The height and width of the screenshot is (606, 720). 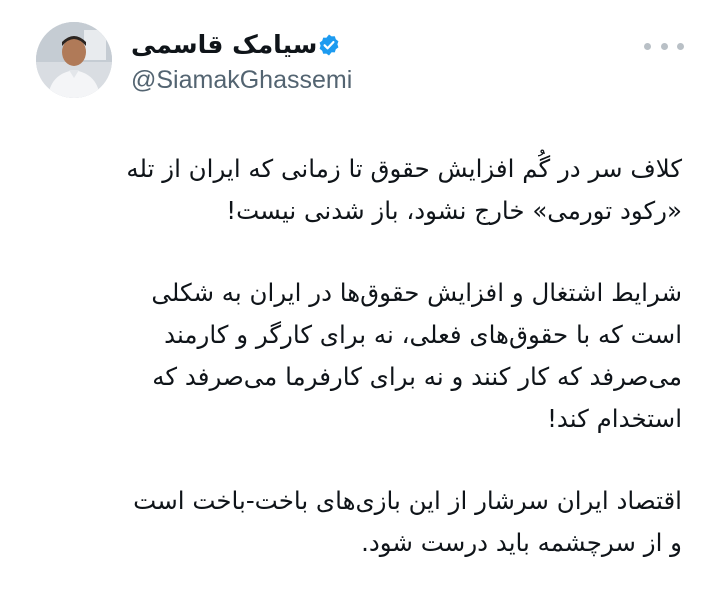 I want to click on author-handle: @SiamakGhassemi, so click(x=241, y=80).